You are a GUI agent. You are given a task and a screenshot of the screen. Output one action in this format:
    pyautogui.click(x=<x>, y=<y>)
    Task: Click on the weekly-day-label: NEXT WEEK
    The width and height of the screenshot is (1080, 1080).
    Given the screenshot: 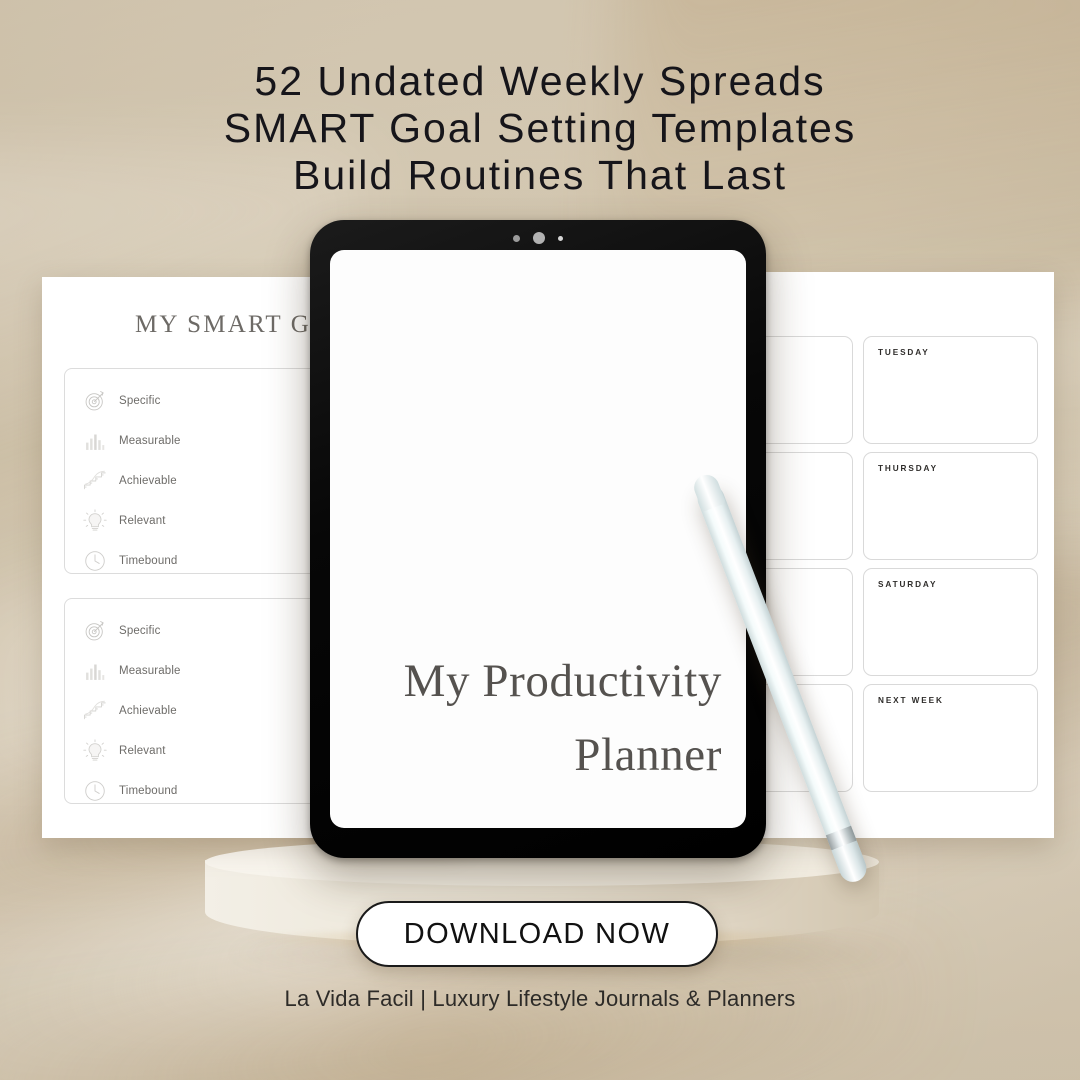 What is the action you would take?
    pyautogui.click(x=911, y=700)
    